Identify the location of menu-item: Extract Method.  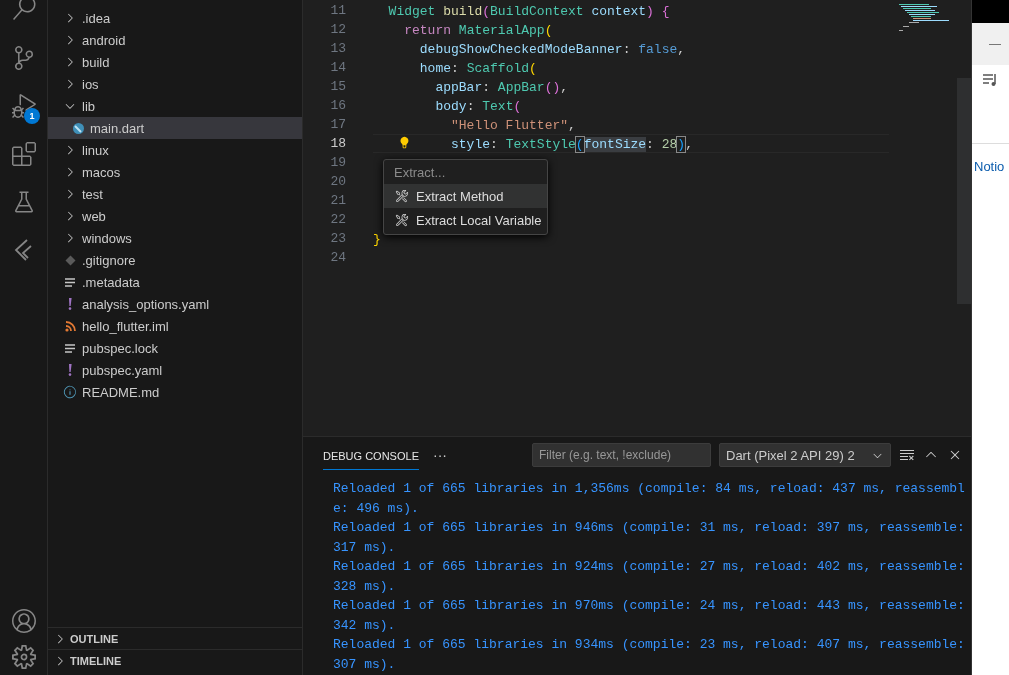
(465, 196).